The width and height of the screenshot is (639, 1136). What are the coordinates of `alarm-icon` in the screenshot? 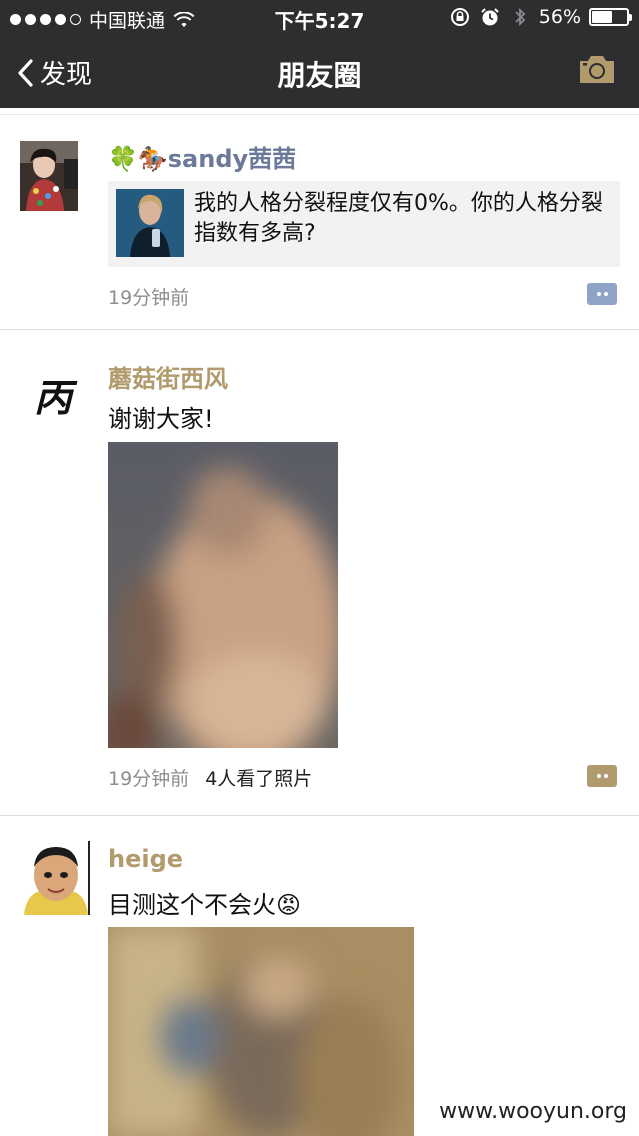 It's located at (490, 17).